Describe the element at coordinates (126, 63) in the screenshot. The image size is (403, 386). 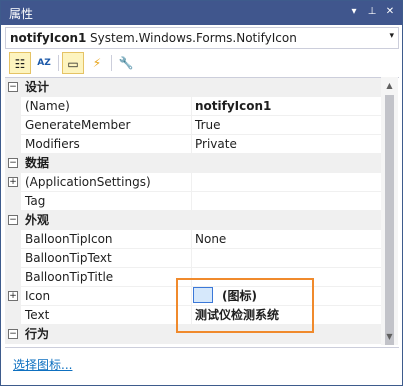
I see `wrench-icon: 🔧` at that location.